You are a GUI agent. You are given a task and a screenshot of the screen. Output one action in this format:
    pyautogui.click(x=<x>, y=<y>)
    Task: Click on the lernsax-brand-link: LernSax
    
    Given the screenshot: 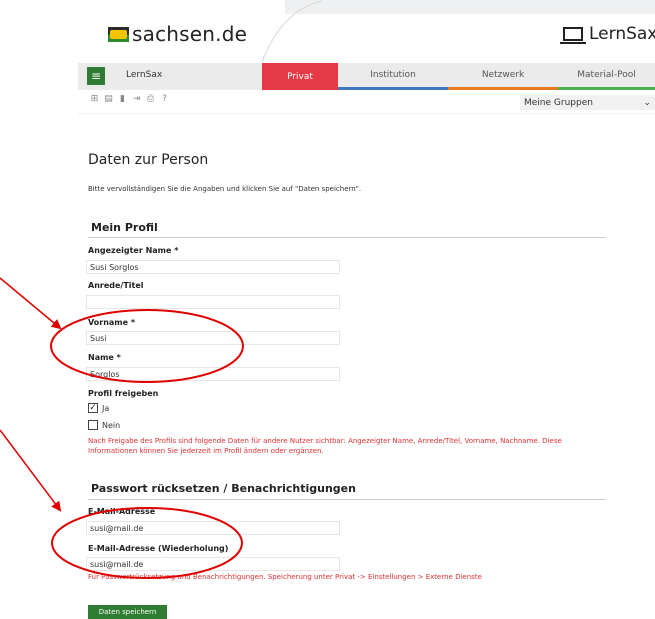 What is the action you would take?
    pyautogui.click(x=607, y=34)
    